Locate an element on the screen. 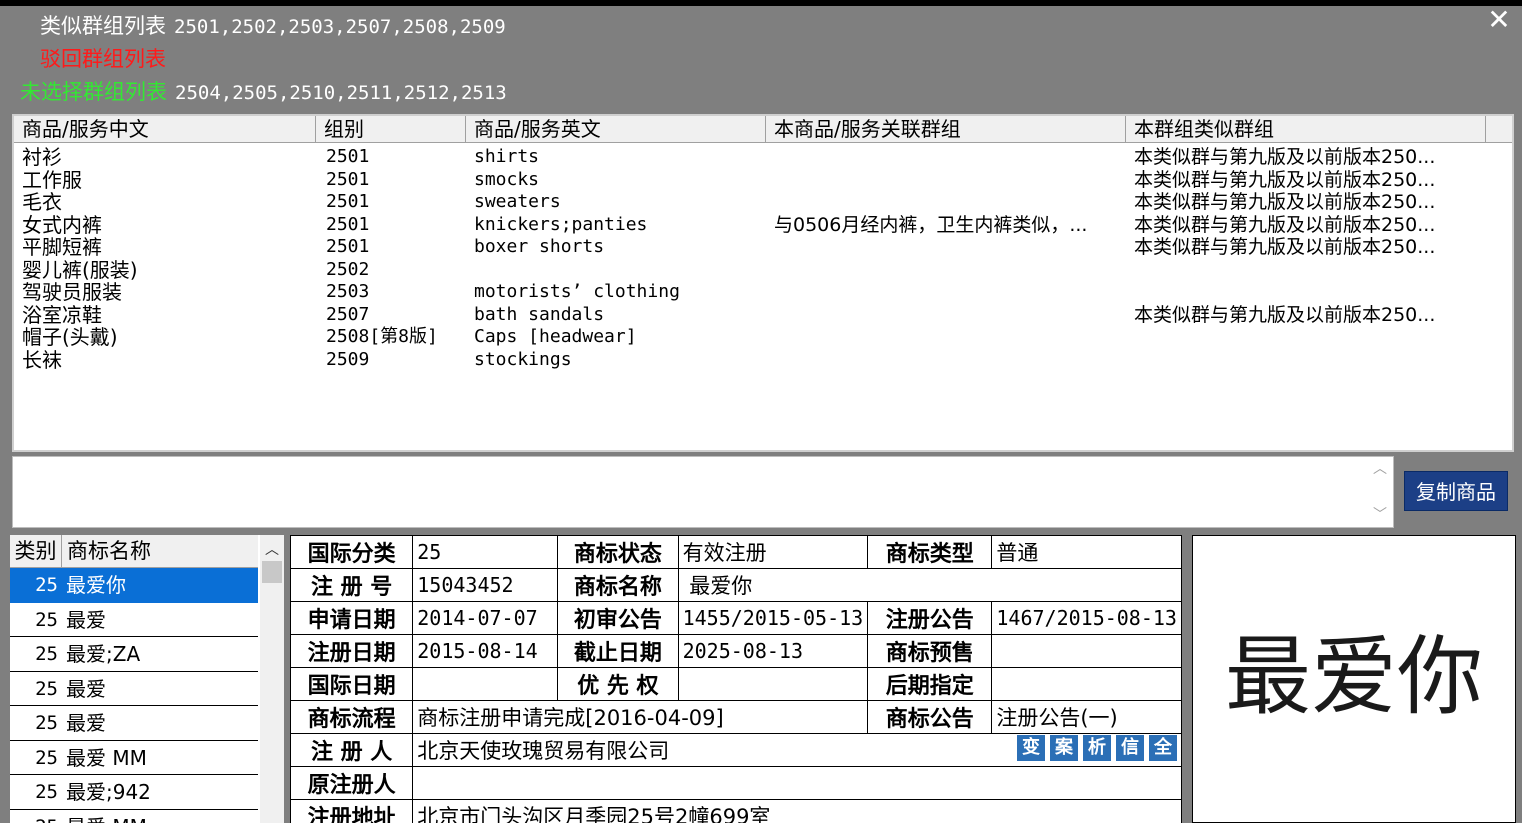 Image resolution: width=1522 pixels, height=823 pixels. chevron-down-icon: ﹀ is located at coordinates (1380, 515).